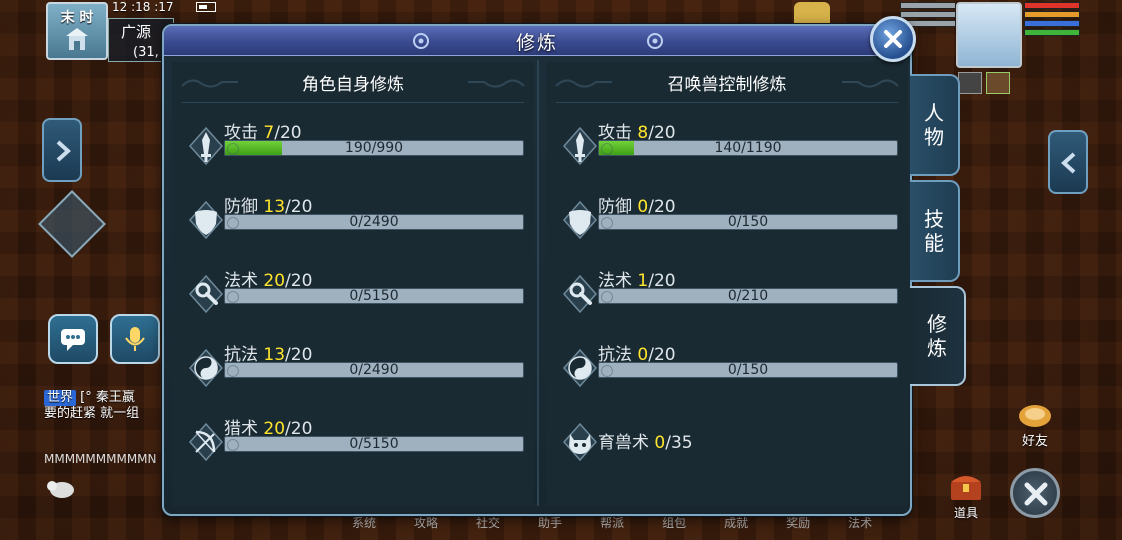  What do you see at coordinates (104, 398) in the screenshot?
I see `chat-message: 世界 [° 秦王嬴` at bounding box center [104, 398].